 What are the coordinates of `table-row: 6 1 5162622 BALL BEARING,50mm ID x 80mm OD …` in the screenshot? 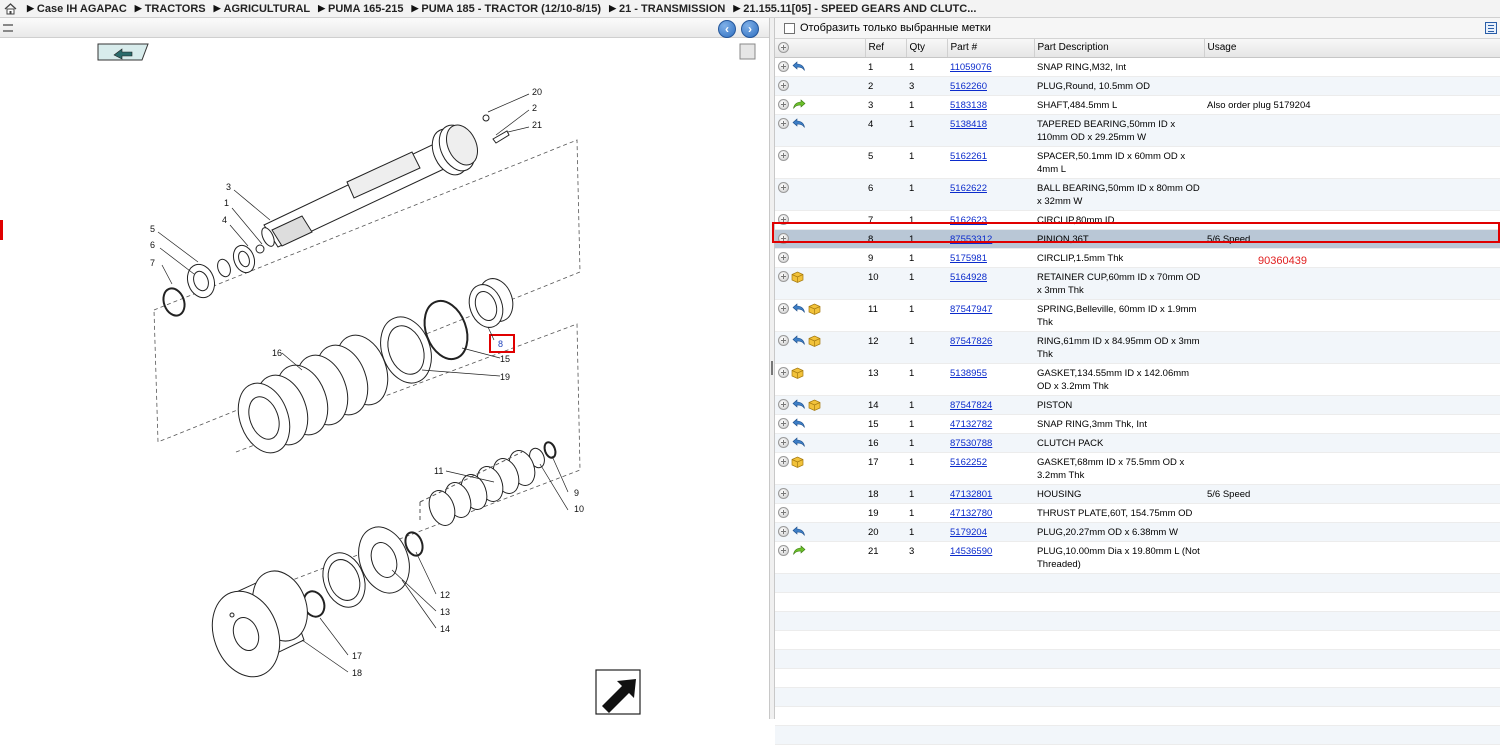 It's located at (1137, 194).